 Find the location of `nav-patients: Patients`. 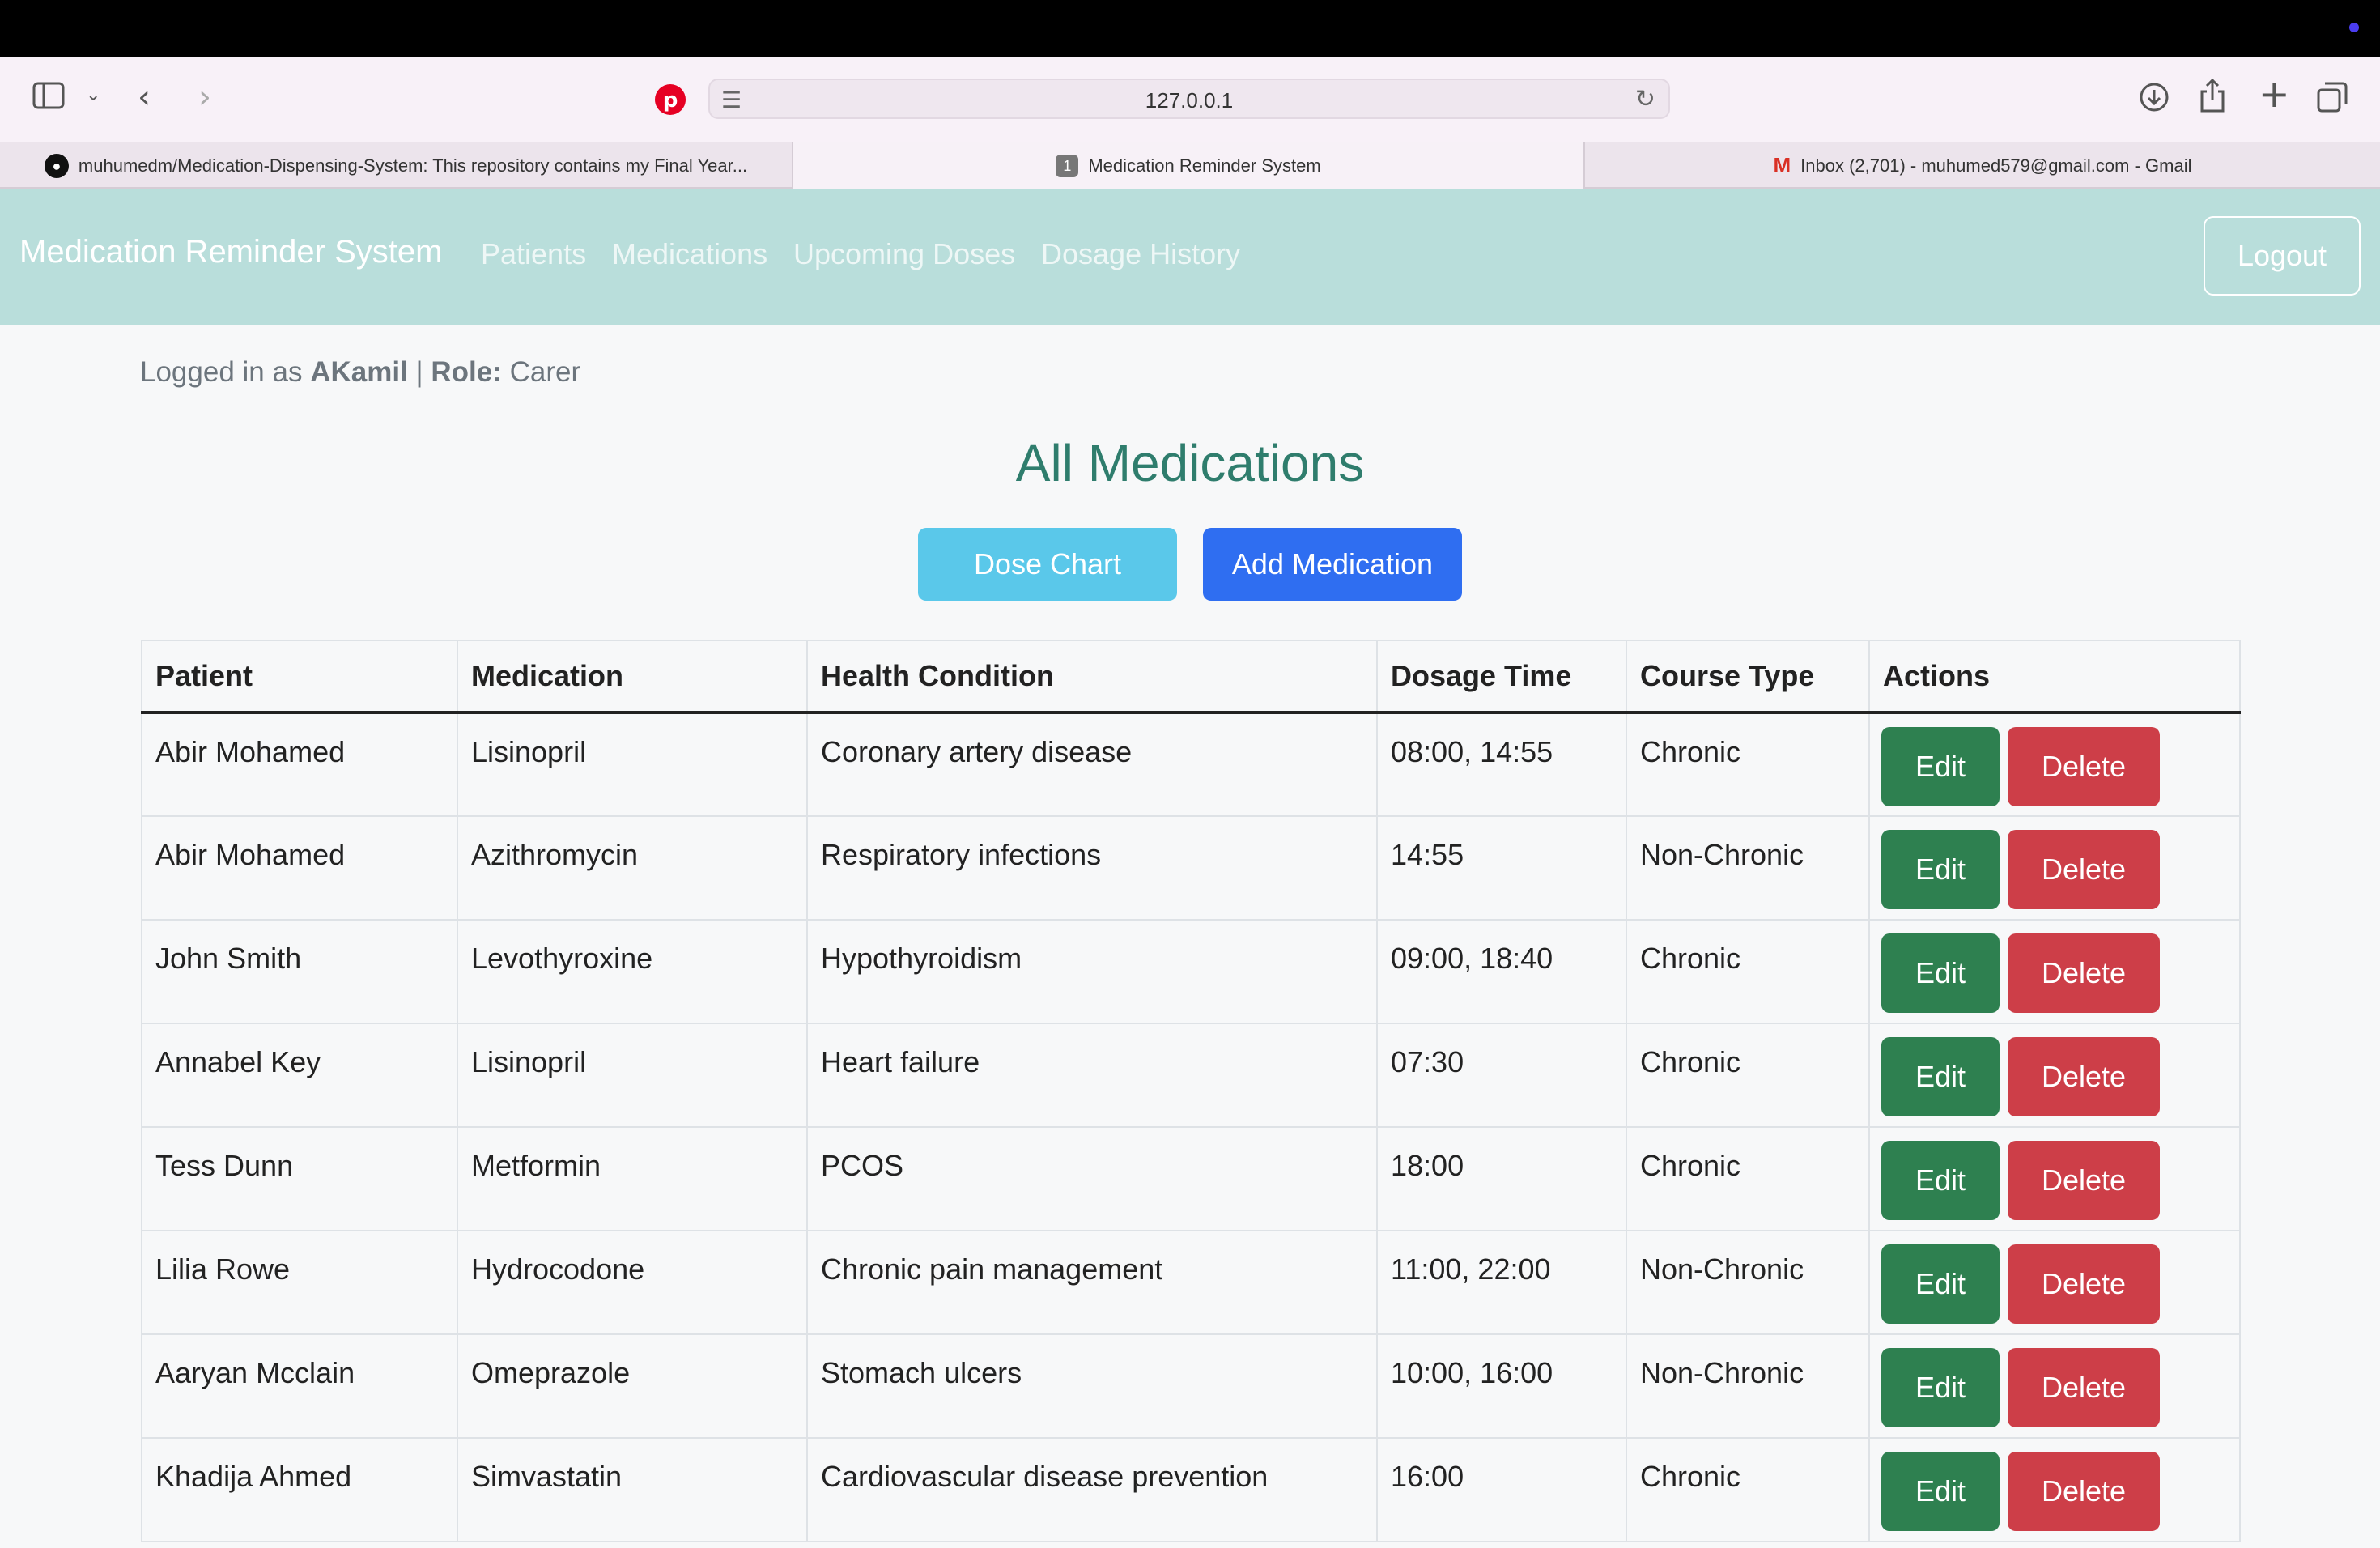

nav-patients: Patients is located at coordinates (533, 254).